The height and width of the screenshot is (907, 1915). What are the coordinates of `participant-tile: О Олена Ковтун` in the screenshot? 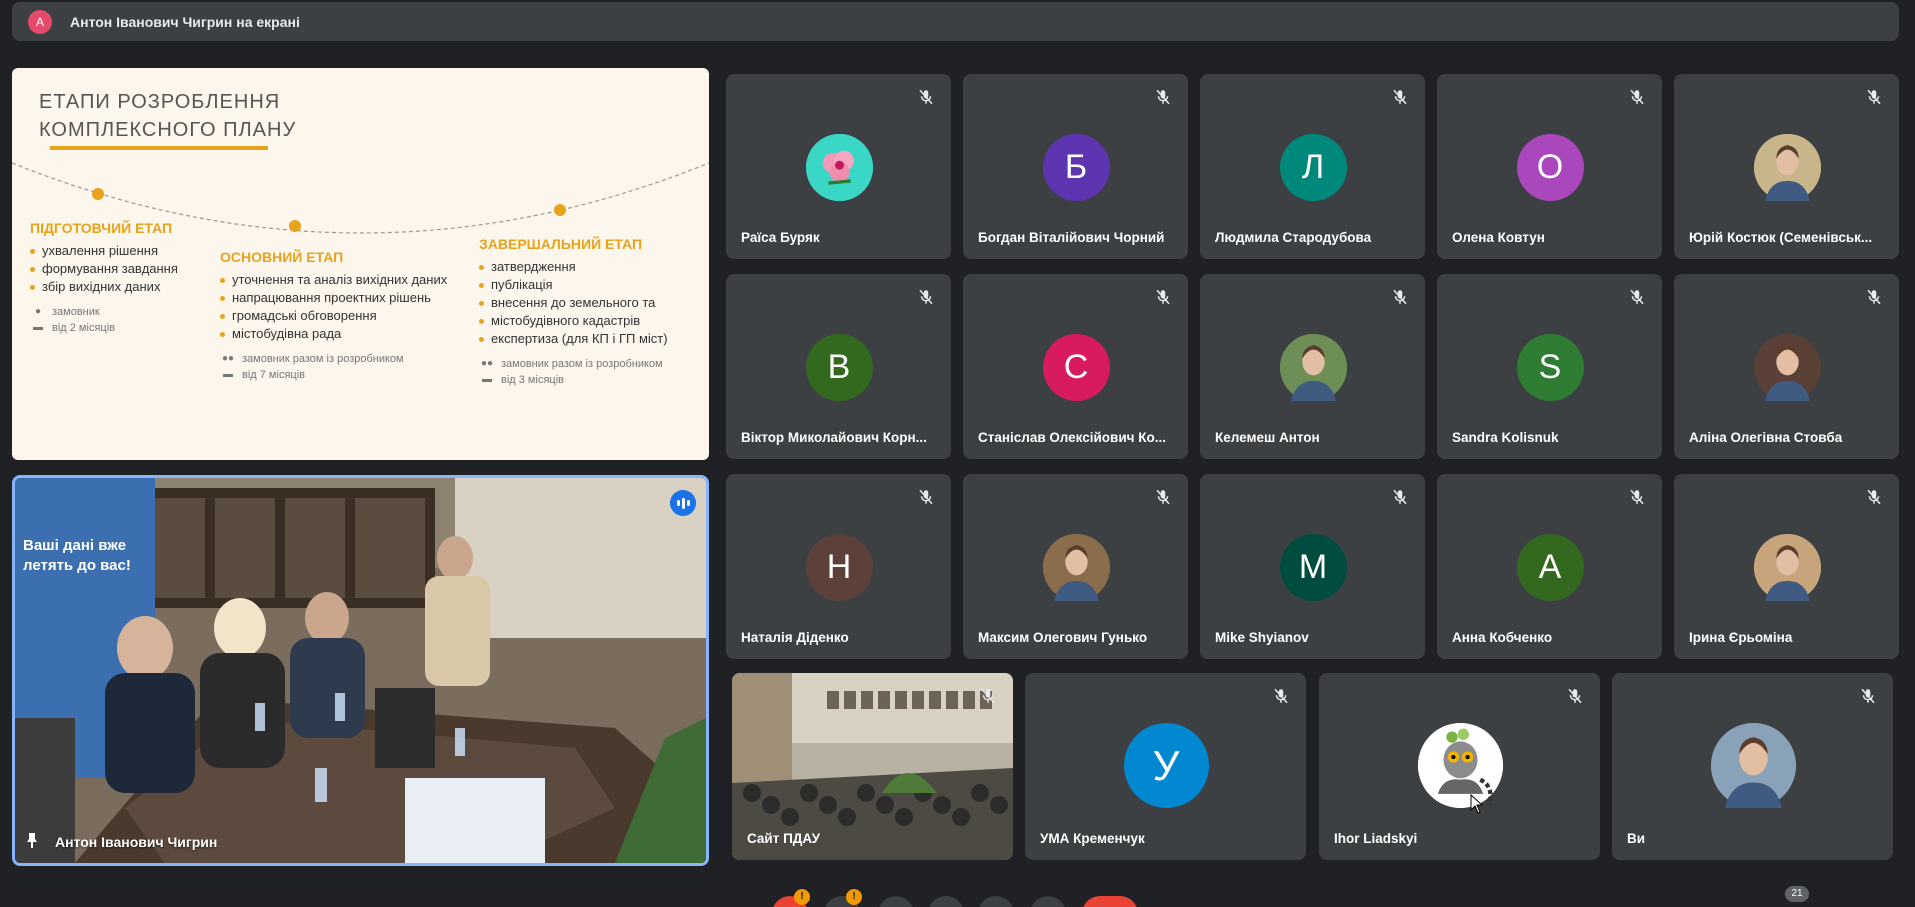 It's located at (1549, 166).